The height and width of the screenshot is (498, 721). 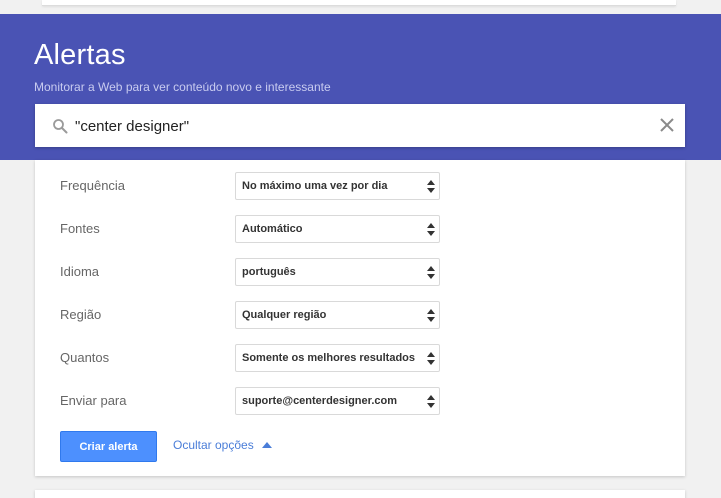 I want to click on close-icon, so click(x=667, y=125).